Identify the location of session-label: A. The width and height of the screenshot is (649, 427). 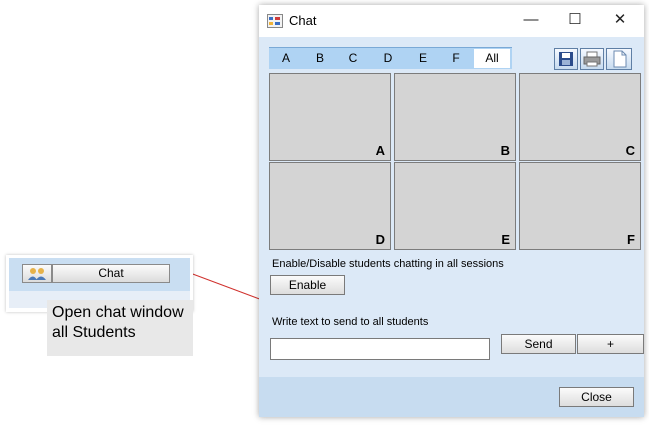
(380, 150).